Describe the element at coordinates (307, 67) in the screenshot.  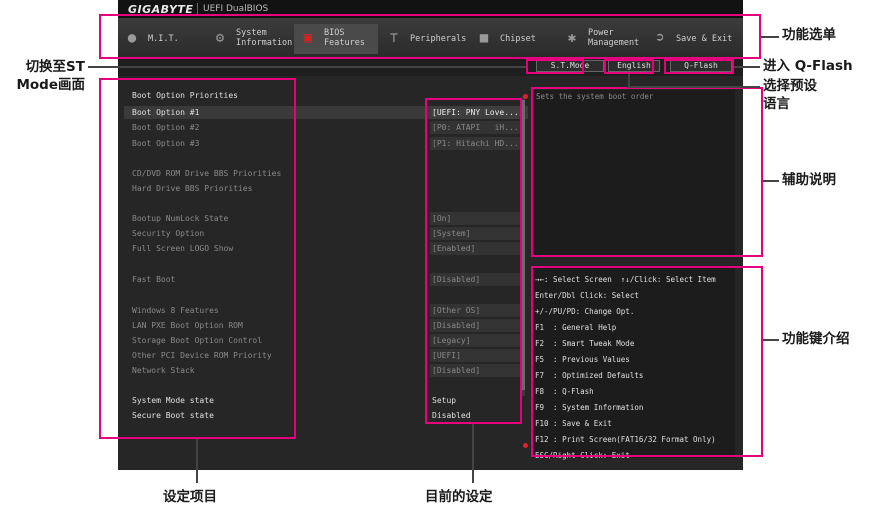
I see `st-mode-leader` at that location.